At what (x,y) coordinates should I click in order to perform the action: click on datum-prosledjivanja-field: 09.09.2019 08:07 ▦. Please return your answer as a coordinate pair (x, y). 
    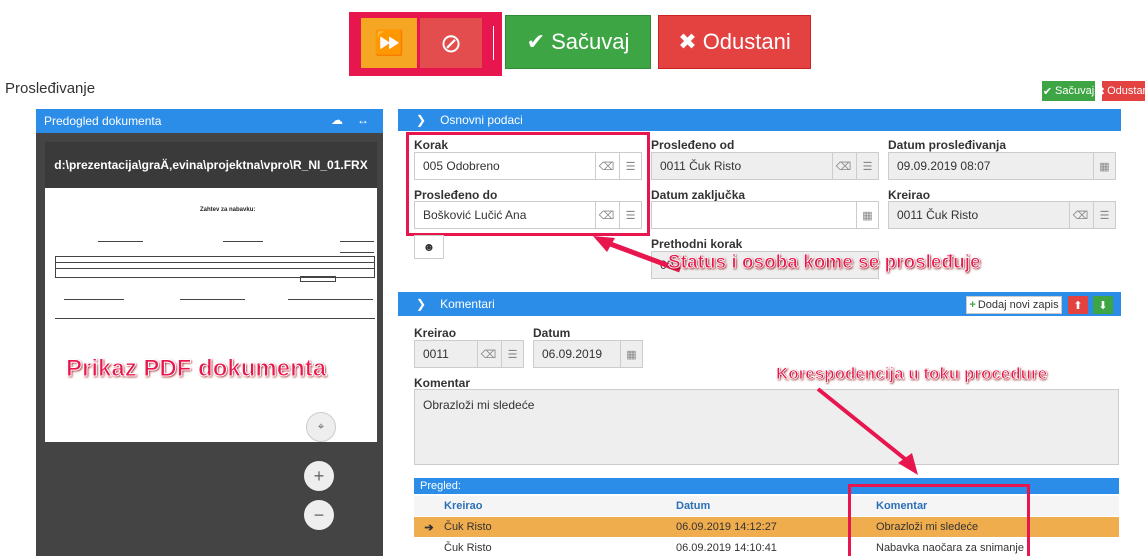
    Looking at the image, I should click on (1002, 166).